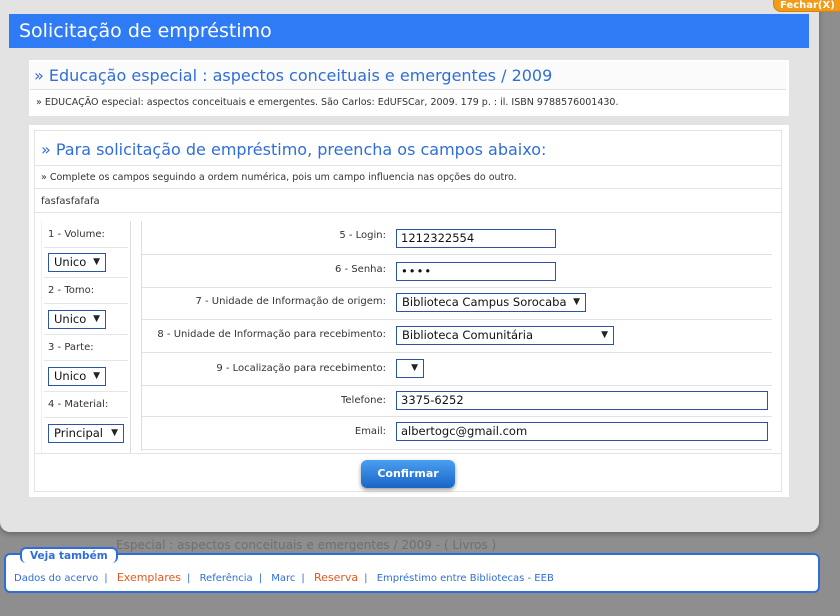  I want to click on confirm-button: Confirmar, so click(408, 474).